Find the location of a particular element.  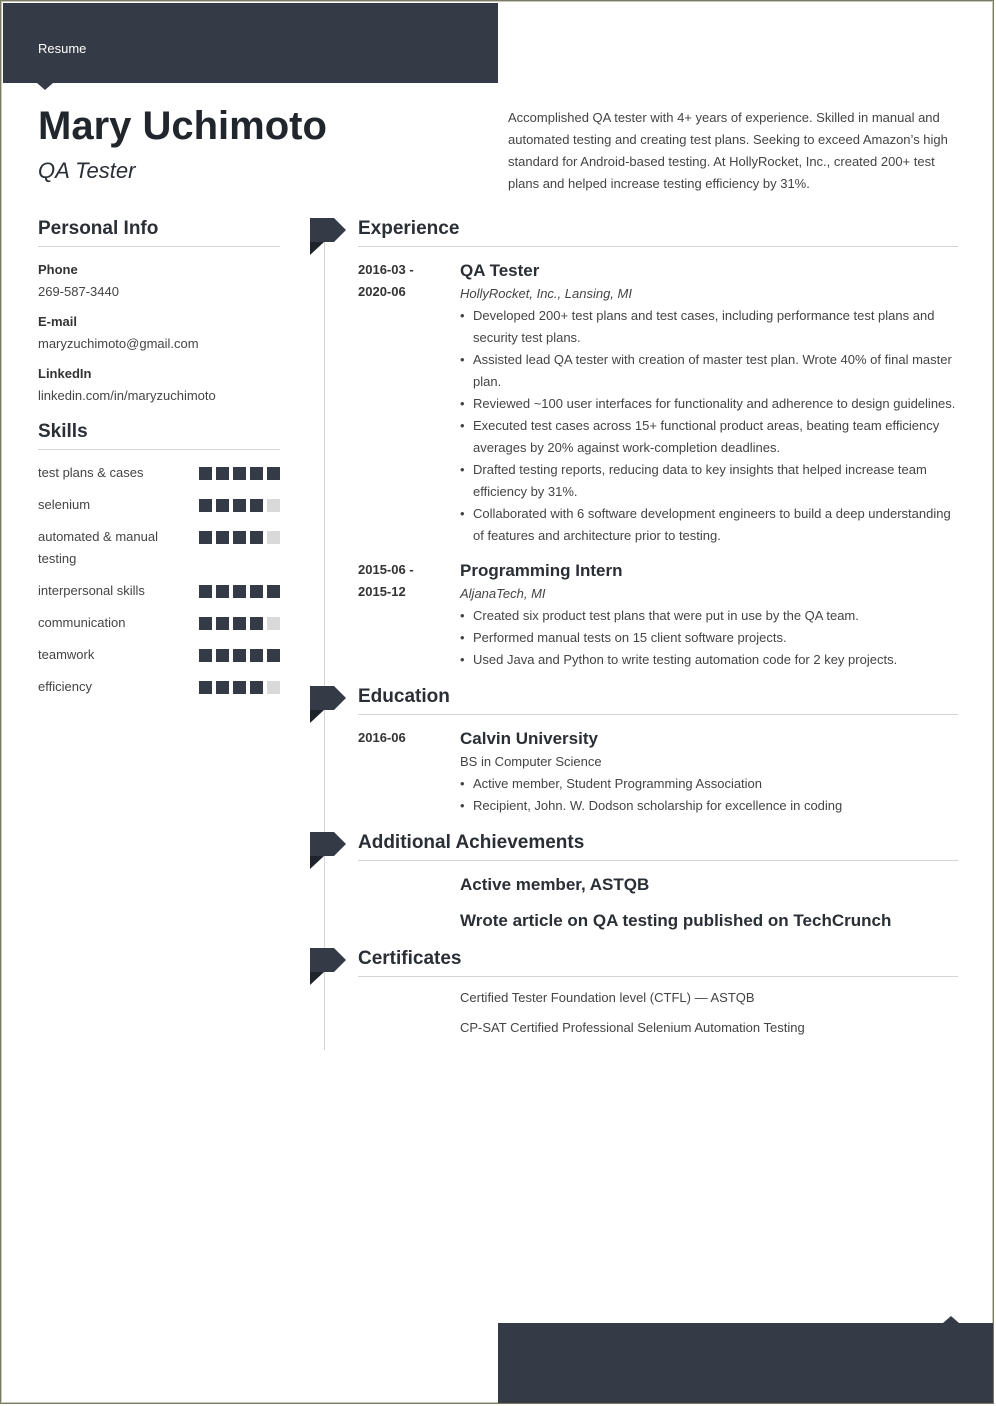

job-company: HollyRocket, Inc., Lansing, MI is located at coordinates (546, 293).